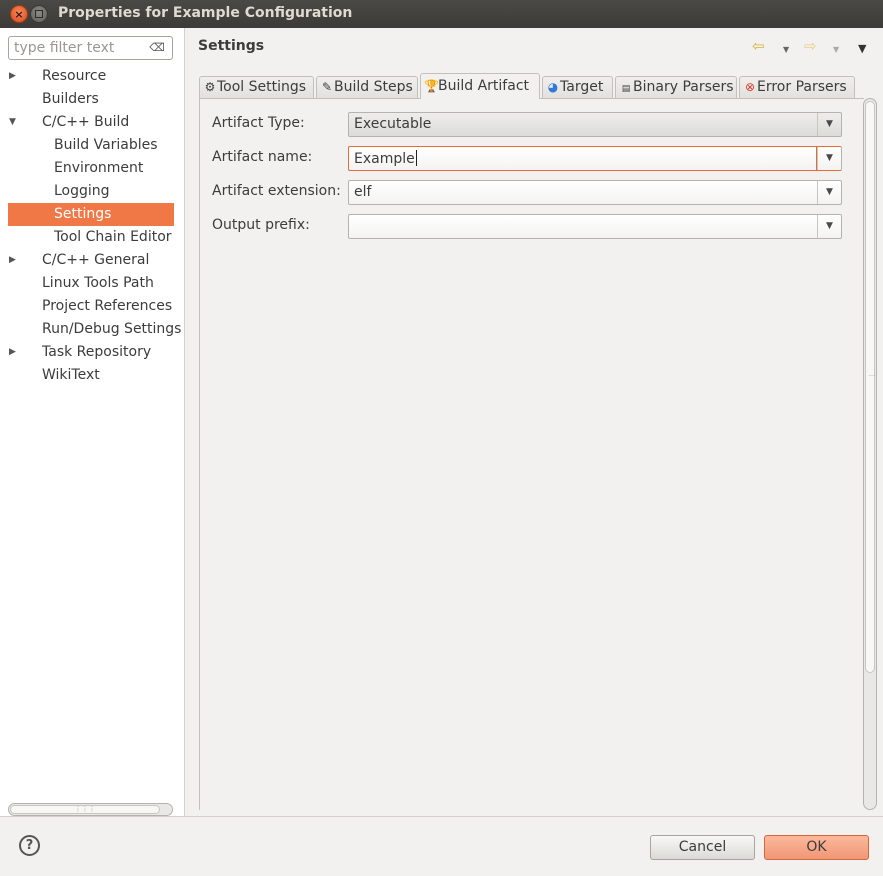 The height and width of the screenshot is (876, 883). Describe the element at coordinates (98, 283) in the screenshot. I see `tree-item-label: Linux Tools Path` at that location.